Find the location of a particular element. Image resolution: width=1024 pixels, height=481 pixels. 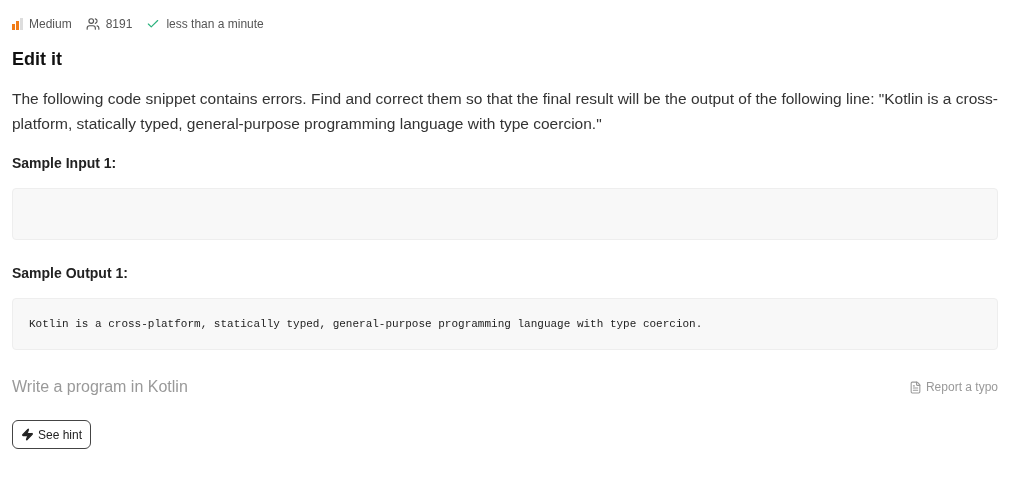

sample-label: Sample Input 1: is located at coordinates (65, 163).